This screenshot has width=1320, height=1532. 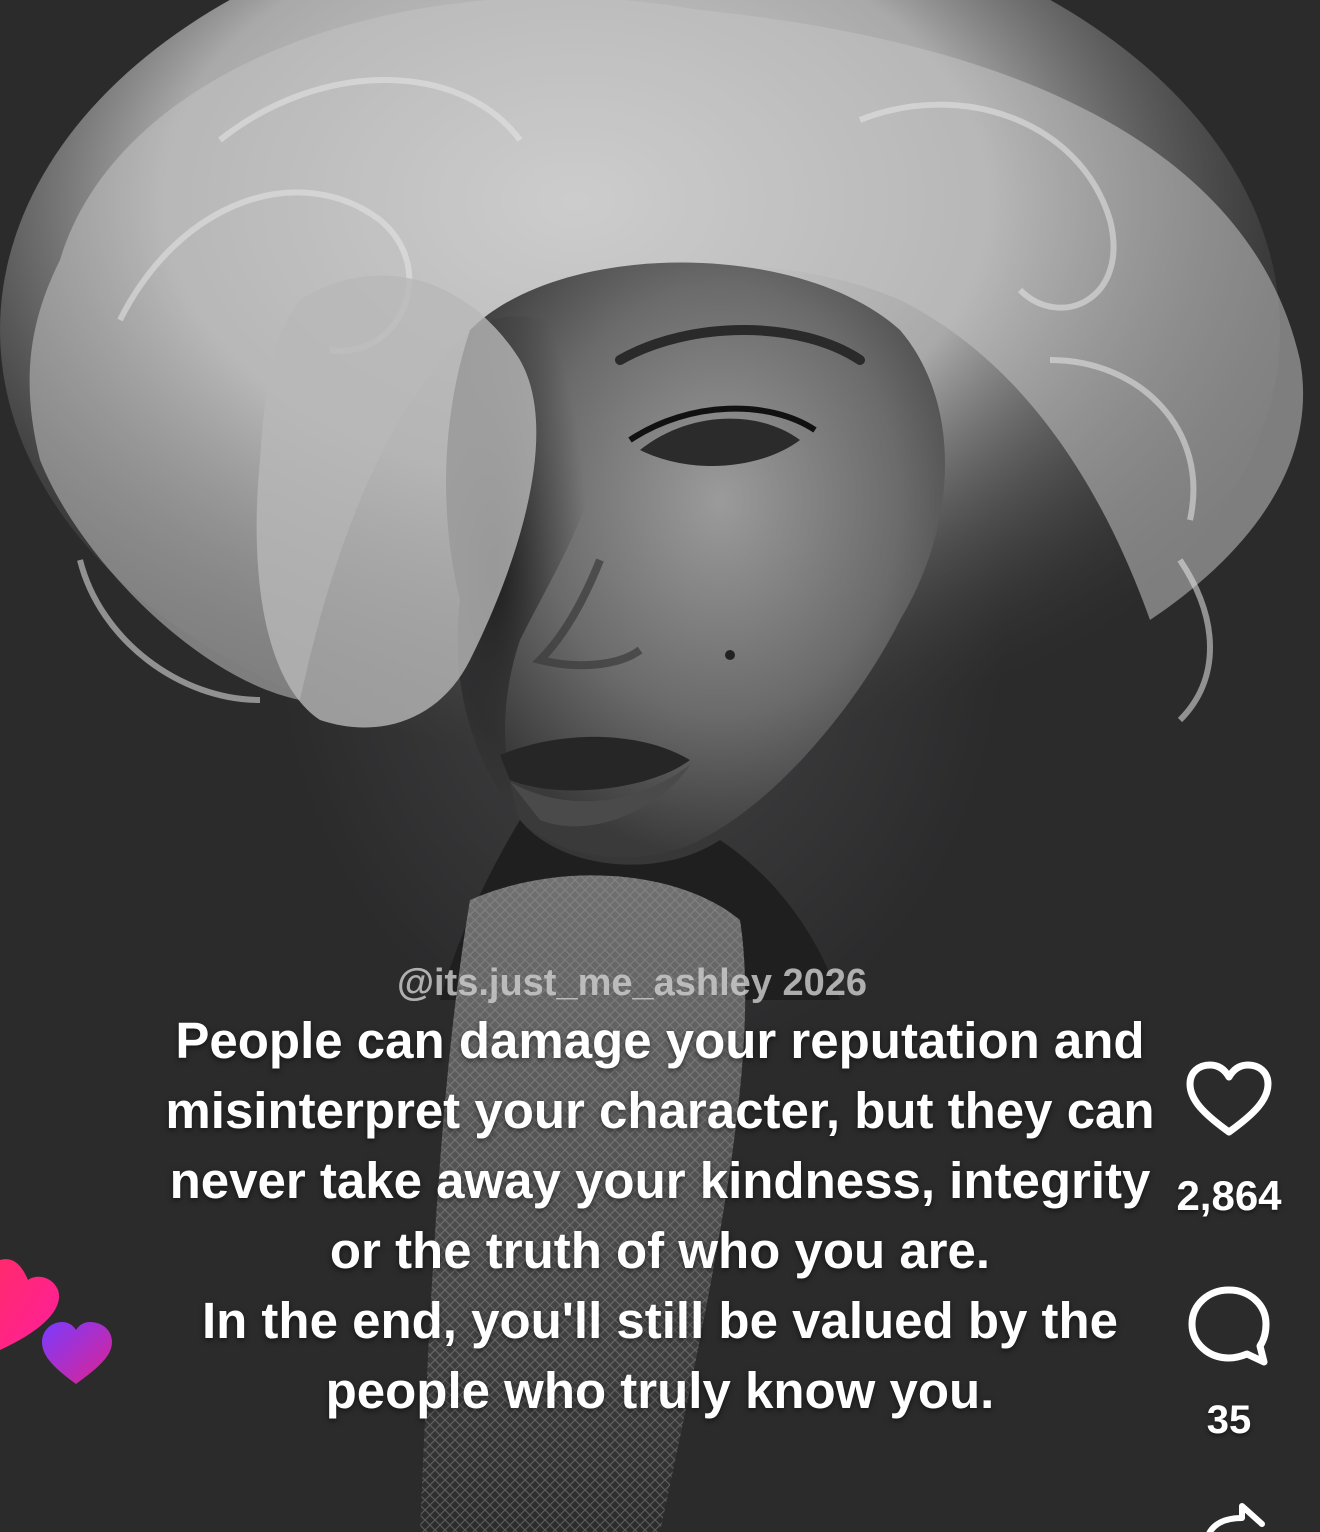 What do you see at coordinates (632, 983) in the screenshot?
I see `watermark-handle: @its.just_me_ashley 2026` at bounding box center [632, 983].